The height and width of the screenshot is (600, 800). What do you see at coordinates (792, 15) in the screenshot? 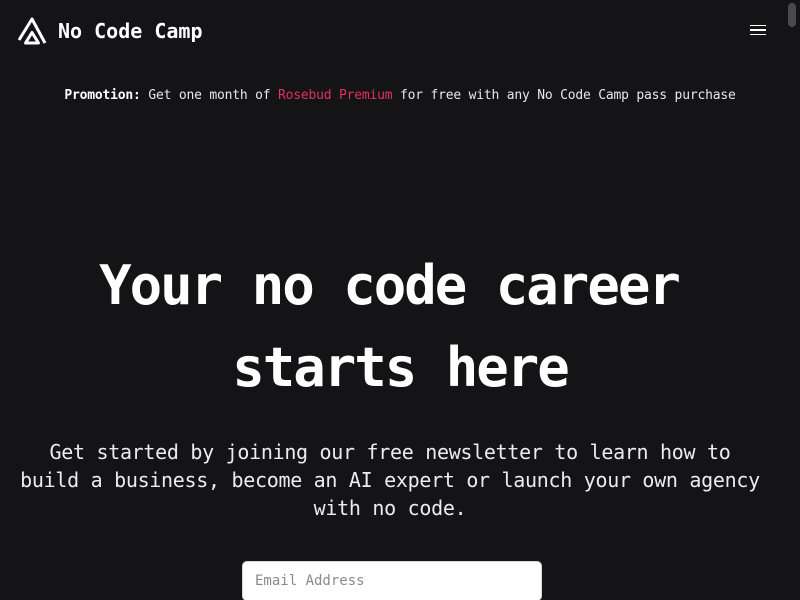
I see `scrollbar-thumb` at bounding box center [792, 15].